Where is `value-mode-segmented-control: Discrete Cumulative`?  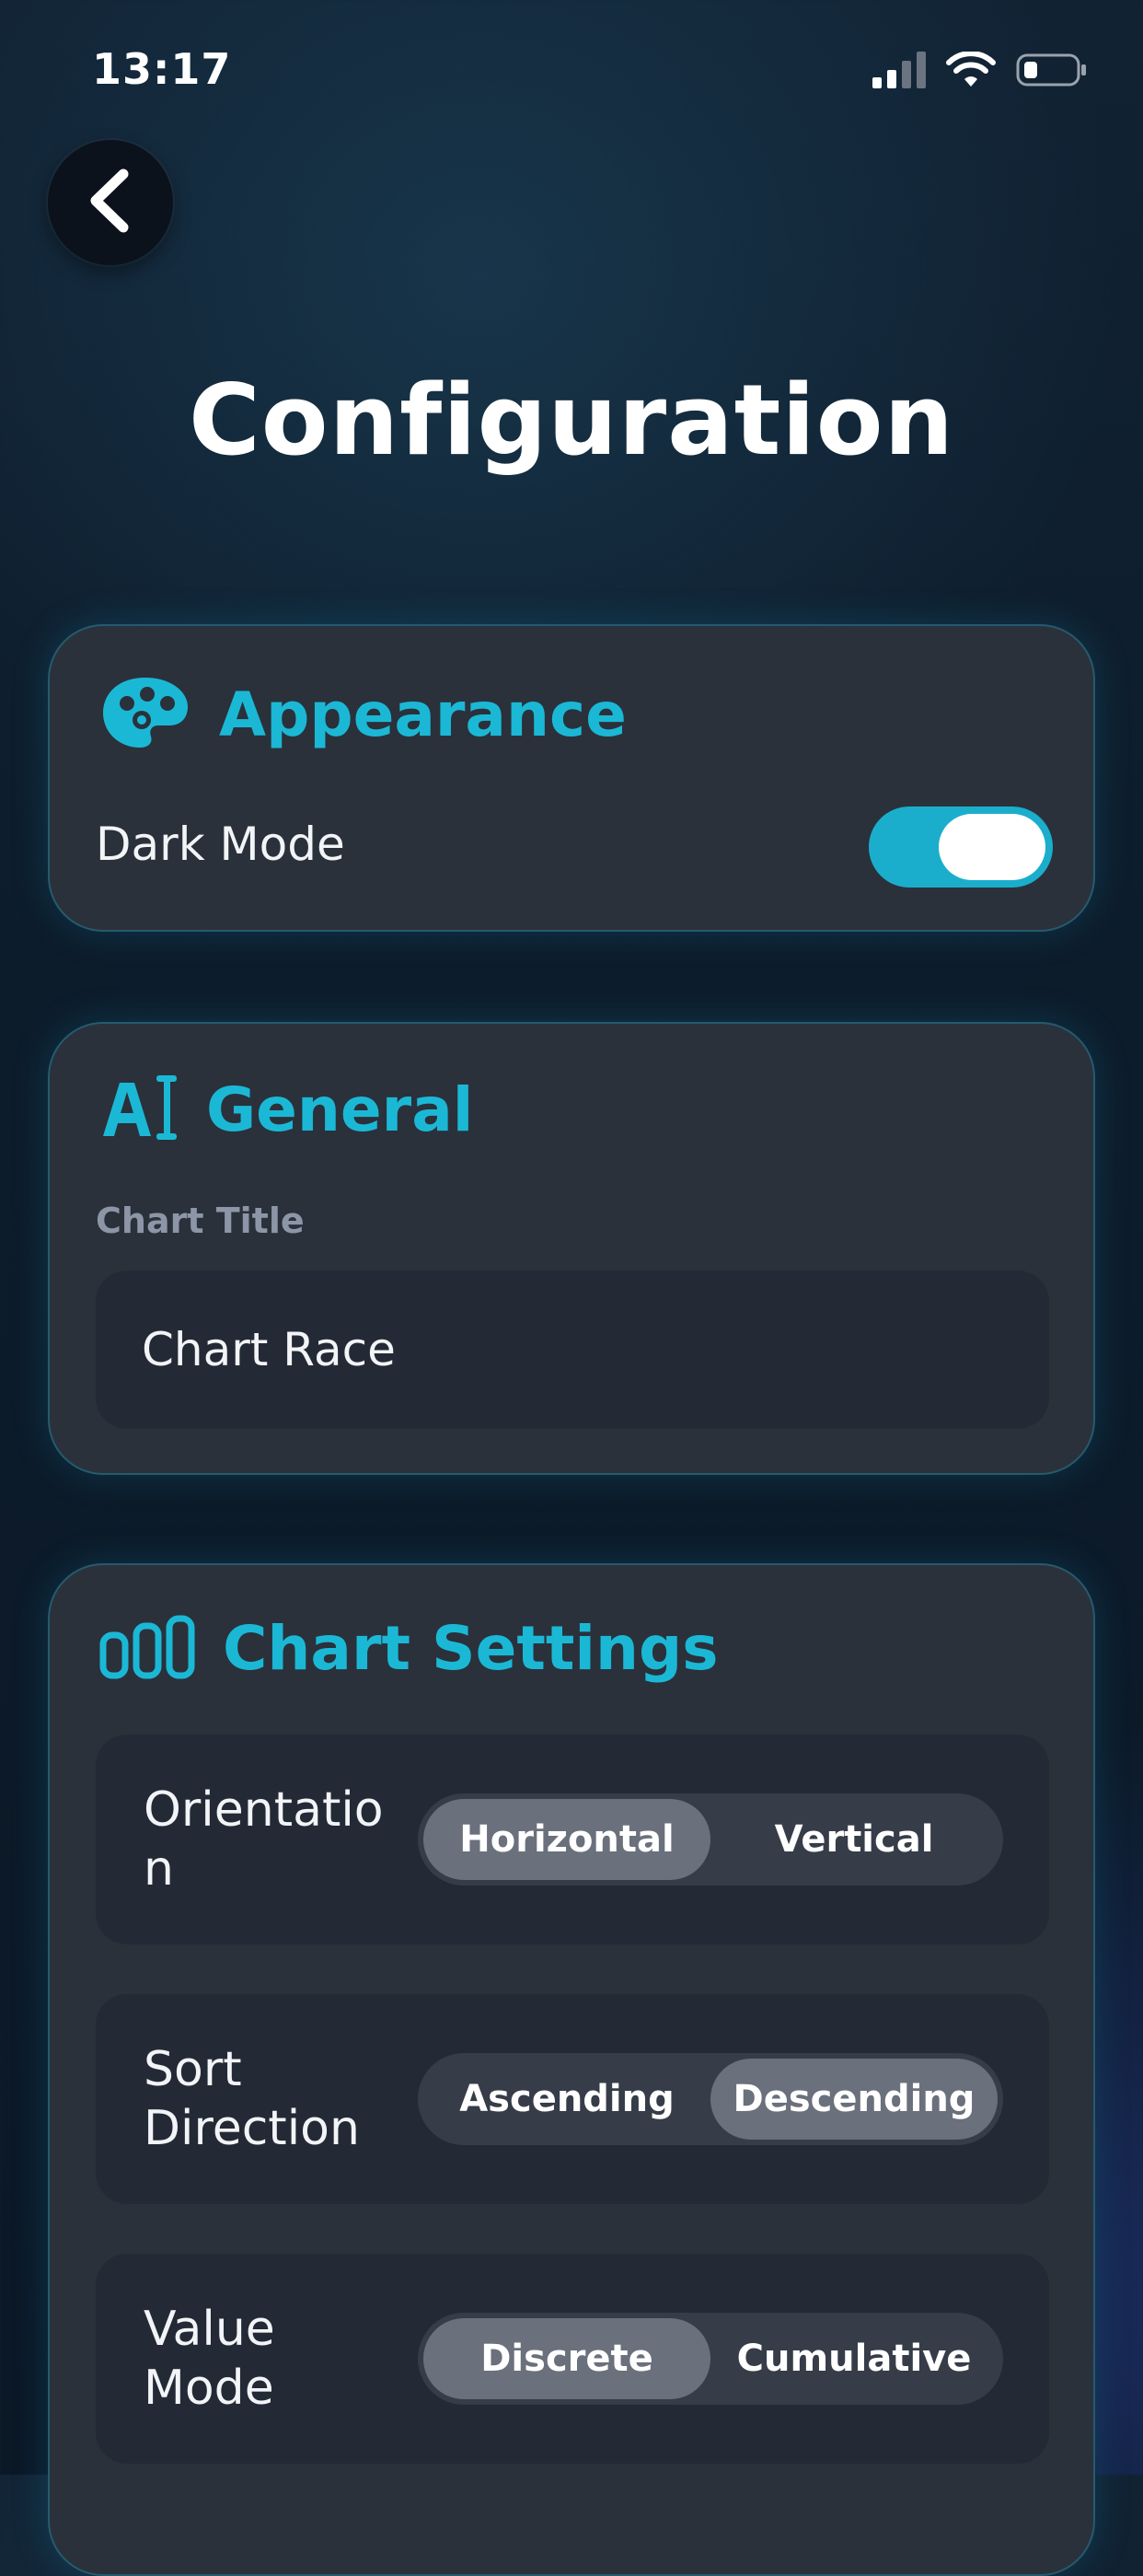
value-mode-segmented-control: Discrete Cumulative is located at coordinates (711, 2359).